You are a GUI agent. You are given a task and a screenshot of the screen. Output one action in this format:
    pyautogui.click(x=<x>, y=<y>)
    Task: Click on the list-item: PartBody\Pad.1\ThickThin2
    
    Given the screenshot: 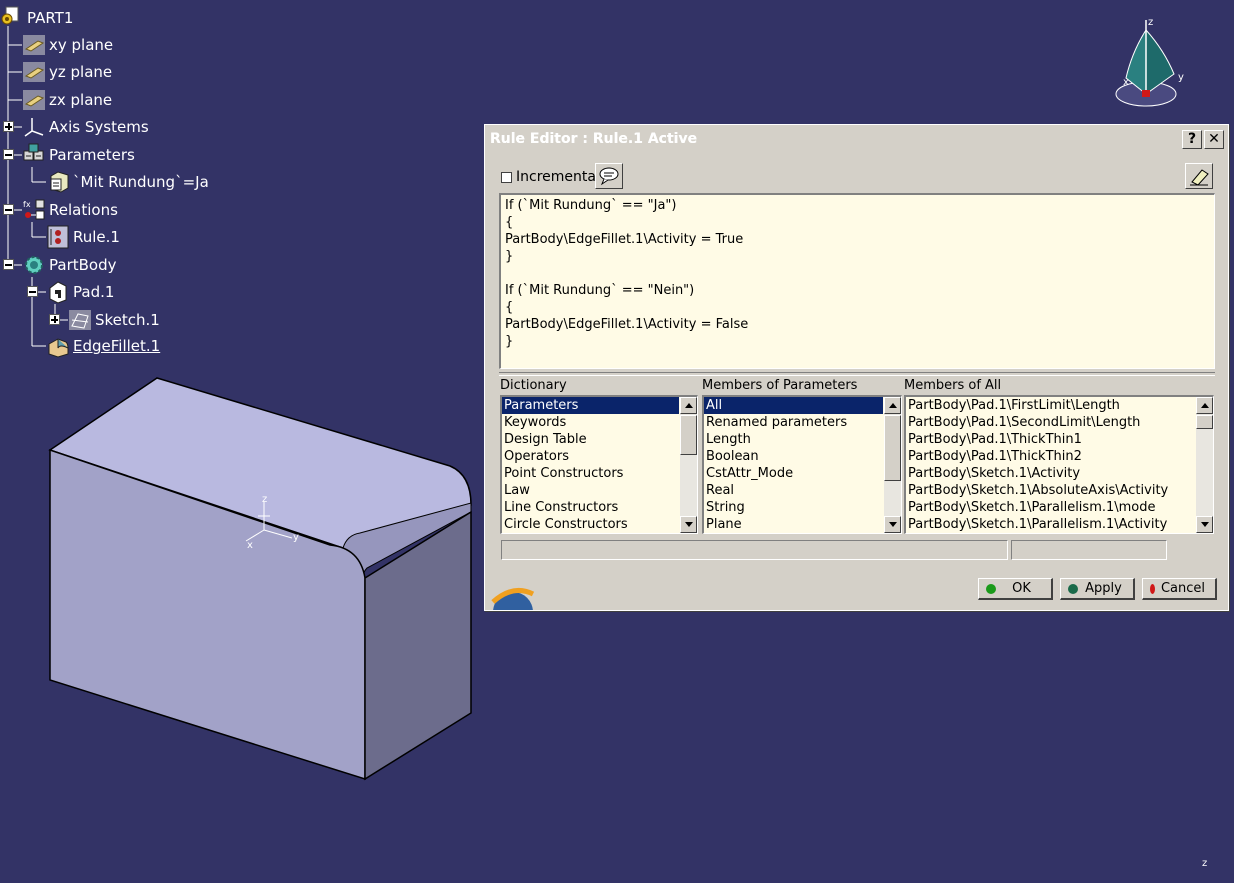 What is the action you would take?
    pyautogui.click(x=1050, y=456)
    